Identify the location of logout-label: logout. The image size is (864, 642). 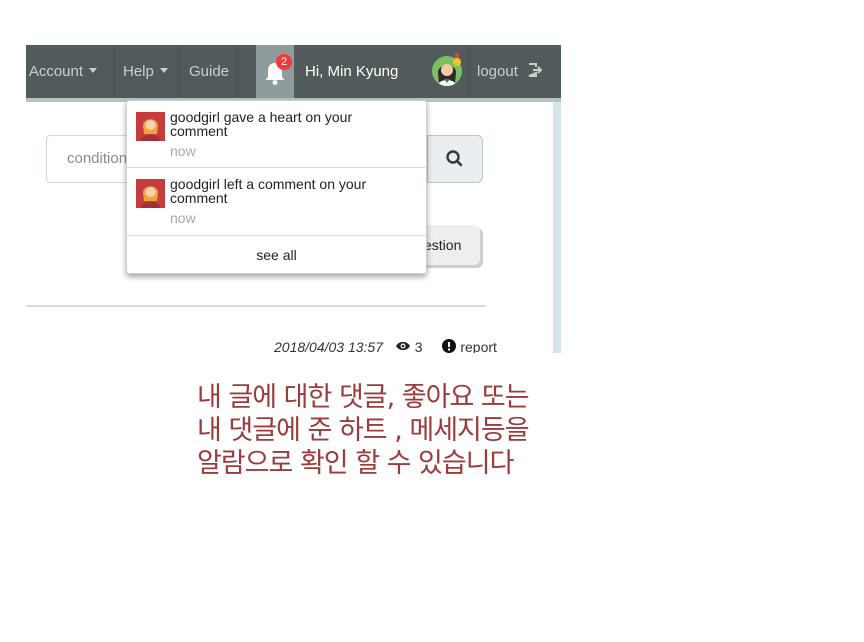
(497, 71).